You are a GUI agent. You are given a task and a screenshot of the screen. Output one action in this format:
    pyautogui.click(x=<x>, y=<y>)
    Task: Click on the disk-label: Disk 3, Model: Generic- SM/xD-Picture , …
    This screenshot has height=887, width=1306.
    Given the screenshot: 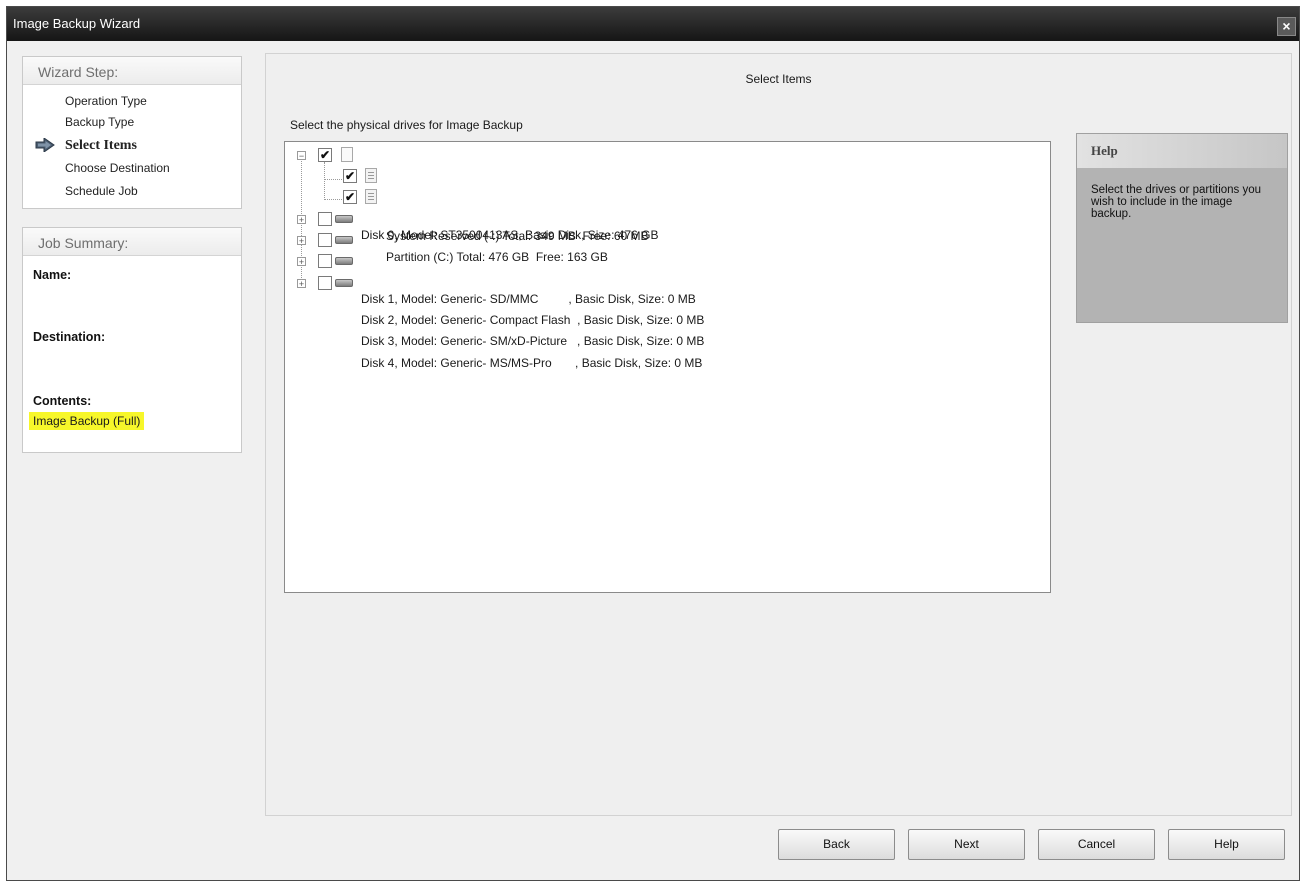 What is the action you would take?
    pyautogui.click(x=533, y=341)
    